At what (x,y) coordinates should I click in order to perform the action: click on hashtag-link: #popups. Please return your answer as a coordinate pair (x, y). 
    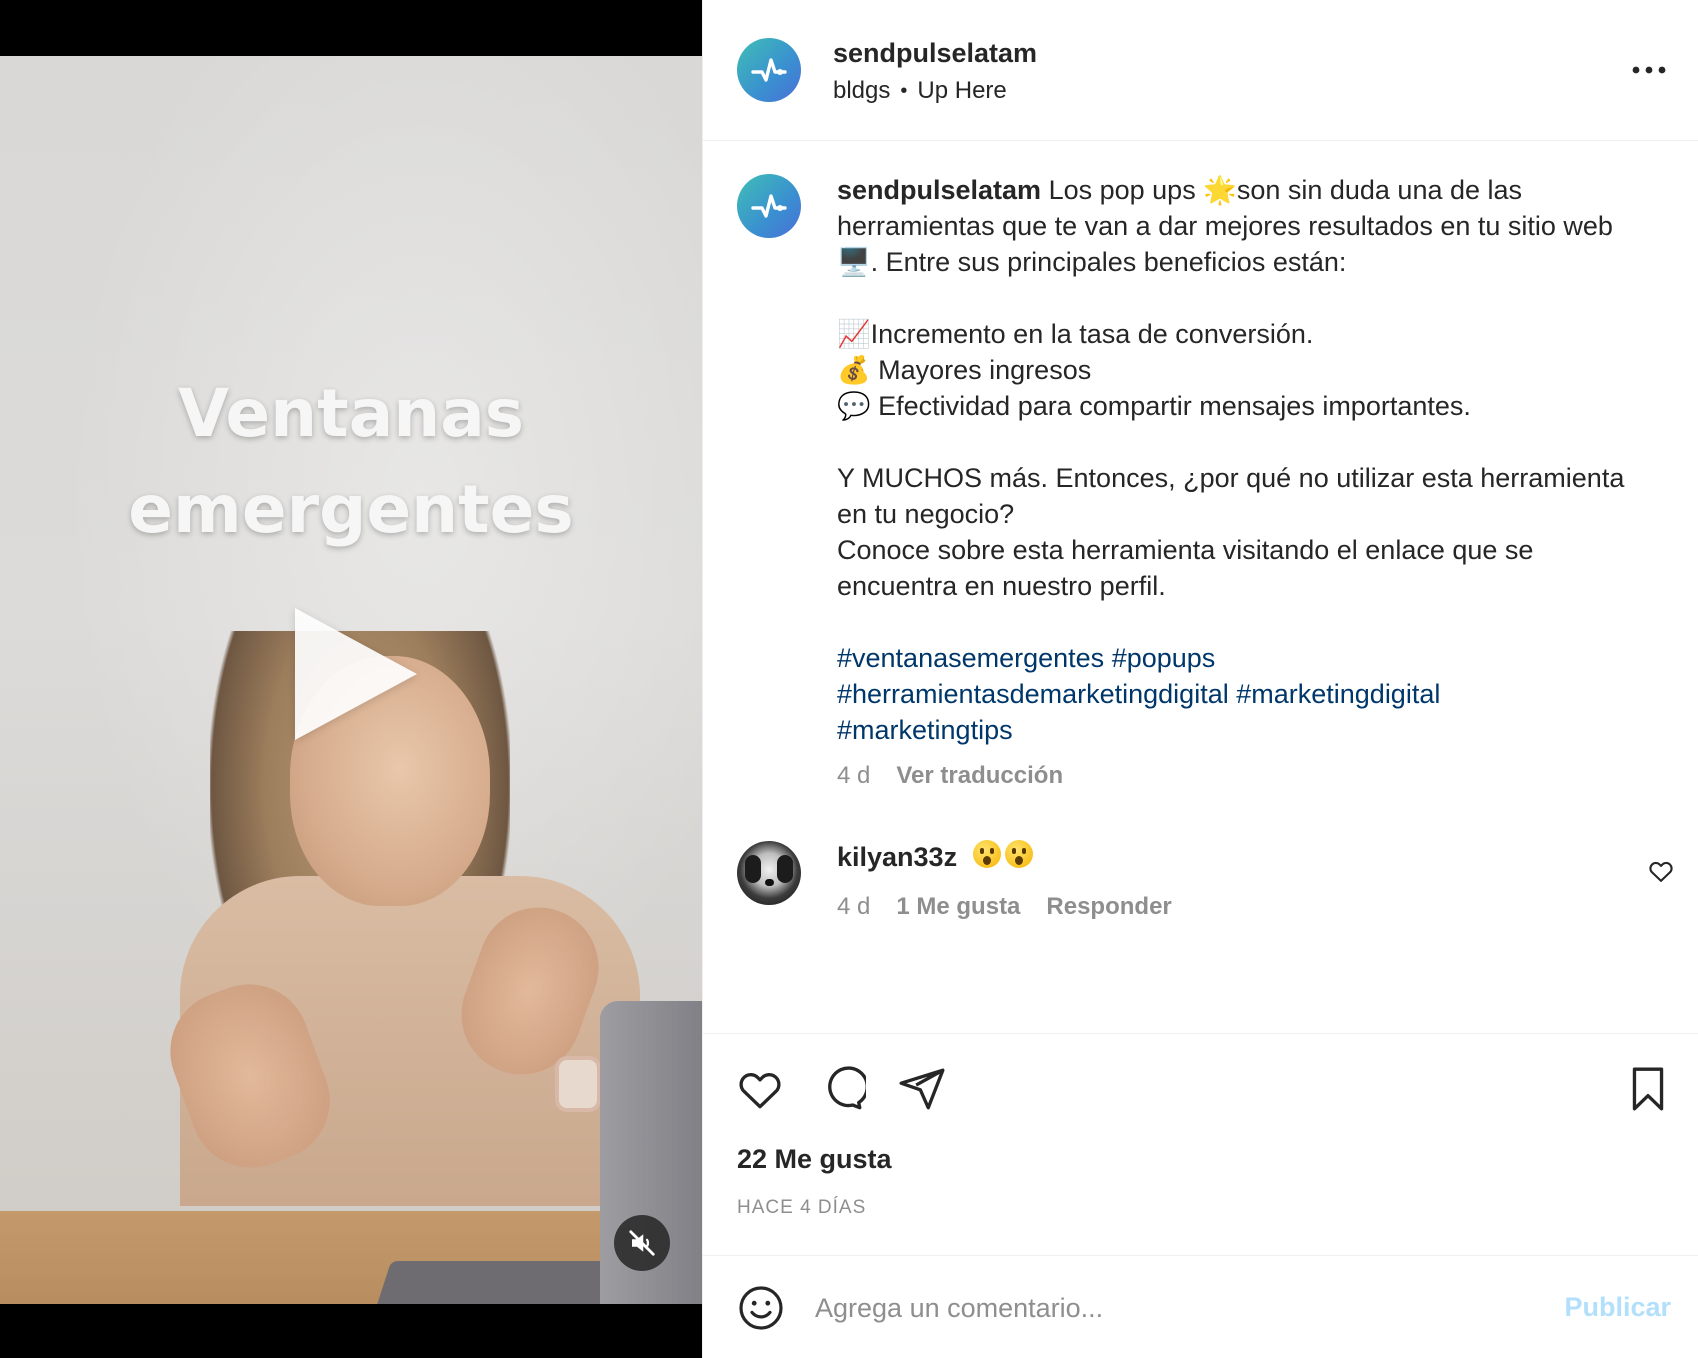
    Looking at the image, I should click on (1164, 658).